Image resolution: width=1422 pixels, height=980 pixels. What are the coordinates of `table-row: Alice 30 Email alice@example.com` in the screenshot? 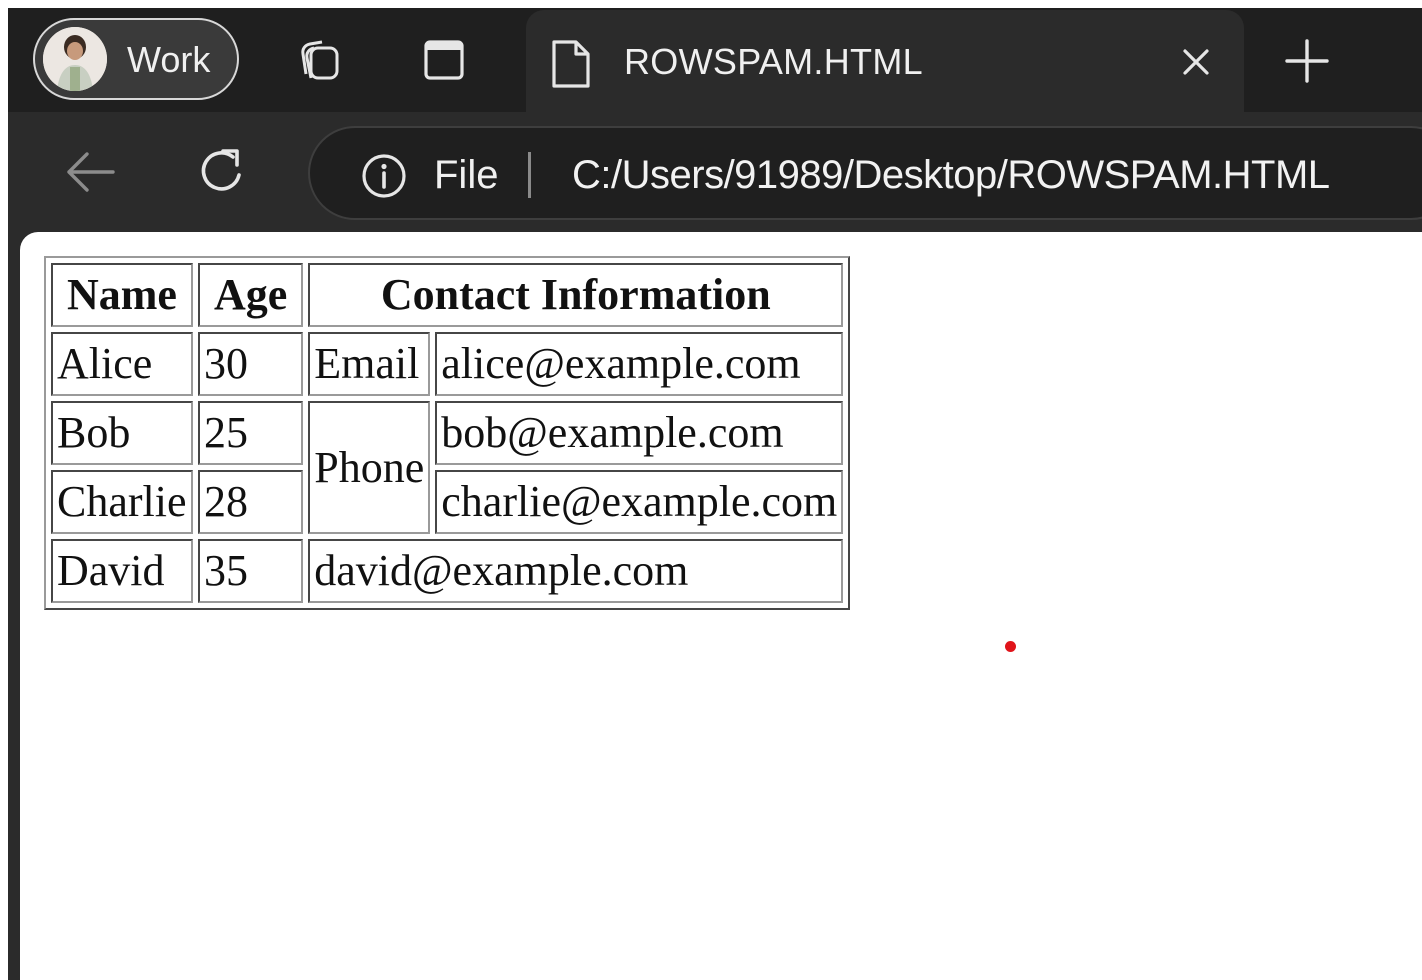 It's located at (447, 364).